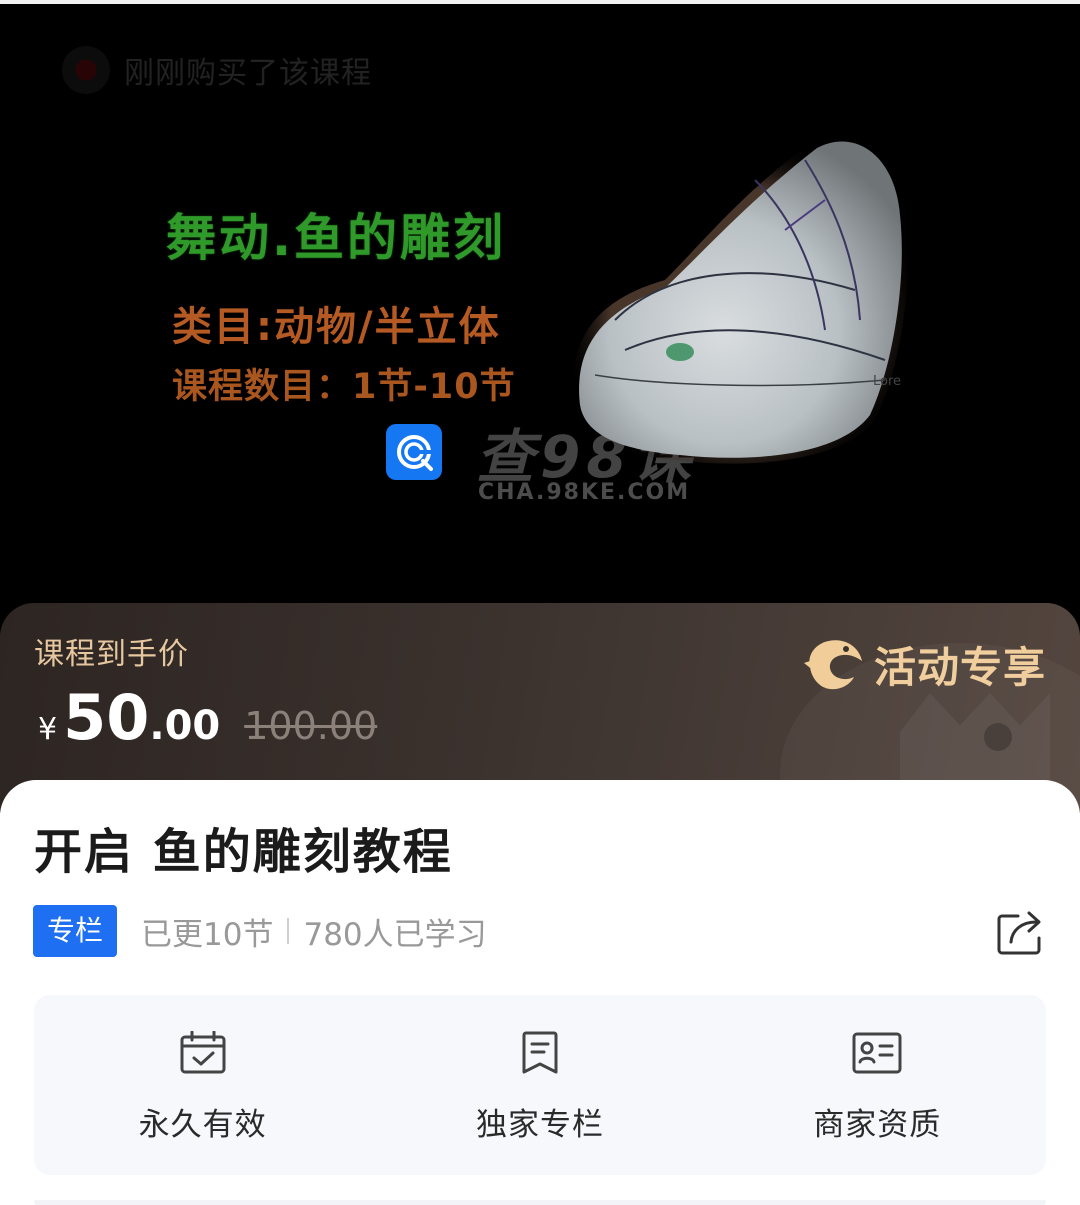  Describe the element at coordinates (1021, 932) in the screenshot. I see `share-icon` at that location.